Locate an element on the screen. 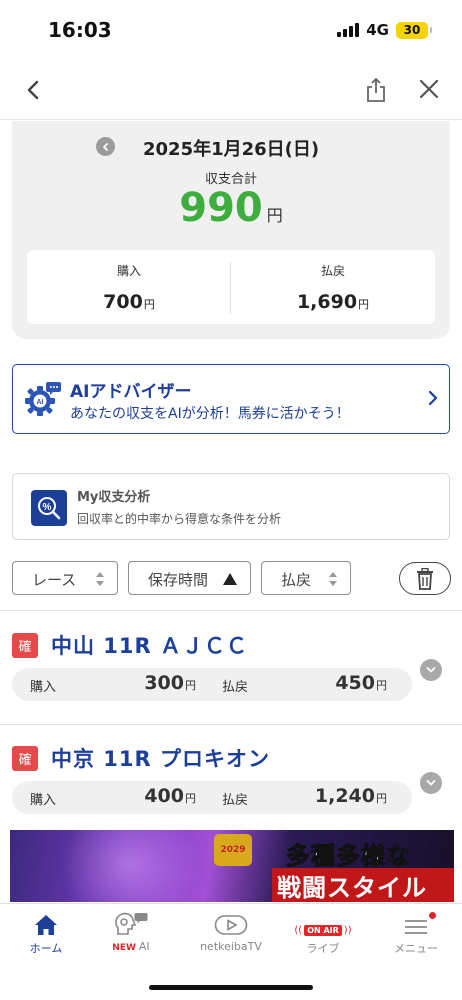 The height and width of the screenshot is (1000, 462). ai-gear-icon: AI is located at coordinates (42, 401).